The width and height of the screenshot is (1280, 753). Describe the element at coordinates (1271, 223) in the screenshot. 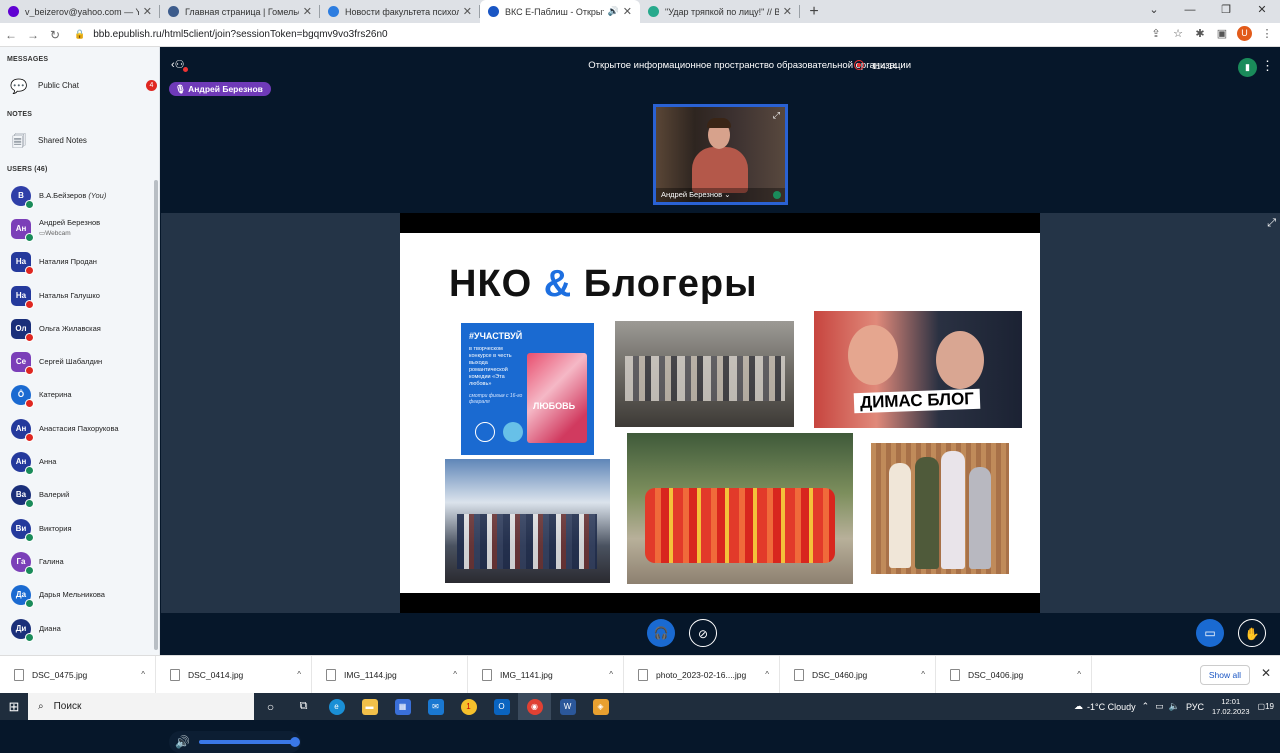

I see `fullscreen-icon: ⤢` at that location.